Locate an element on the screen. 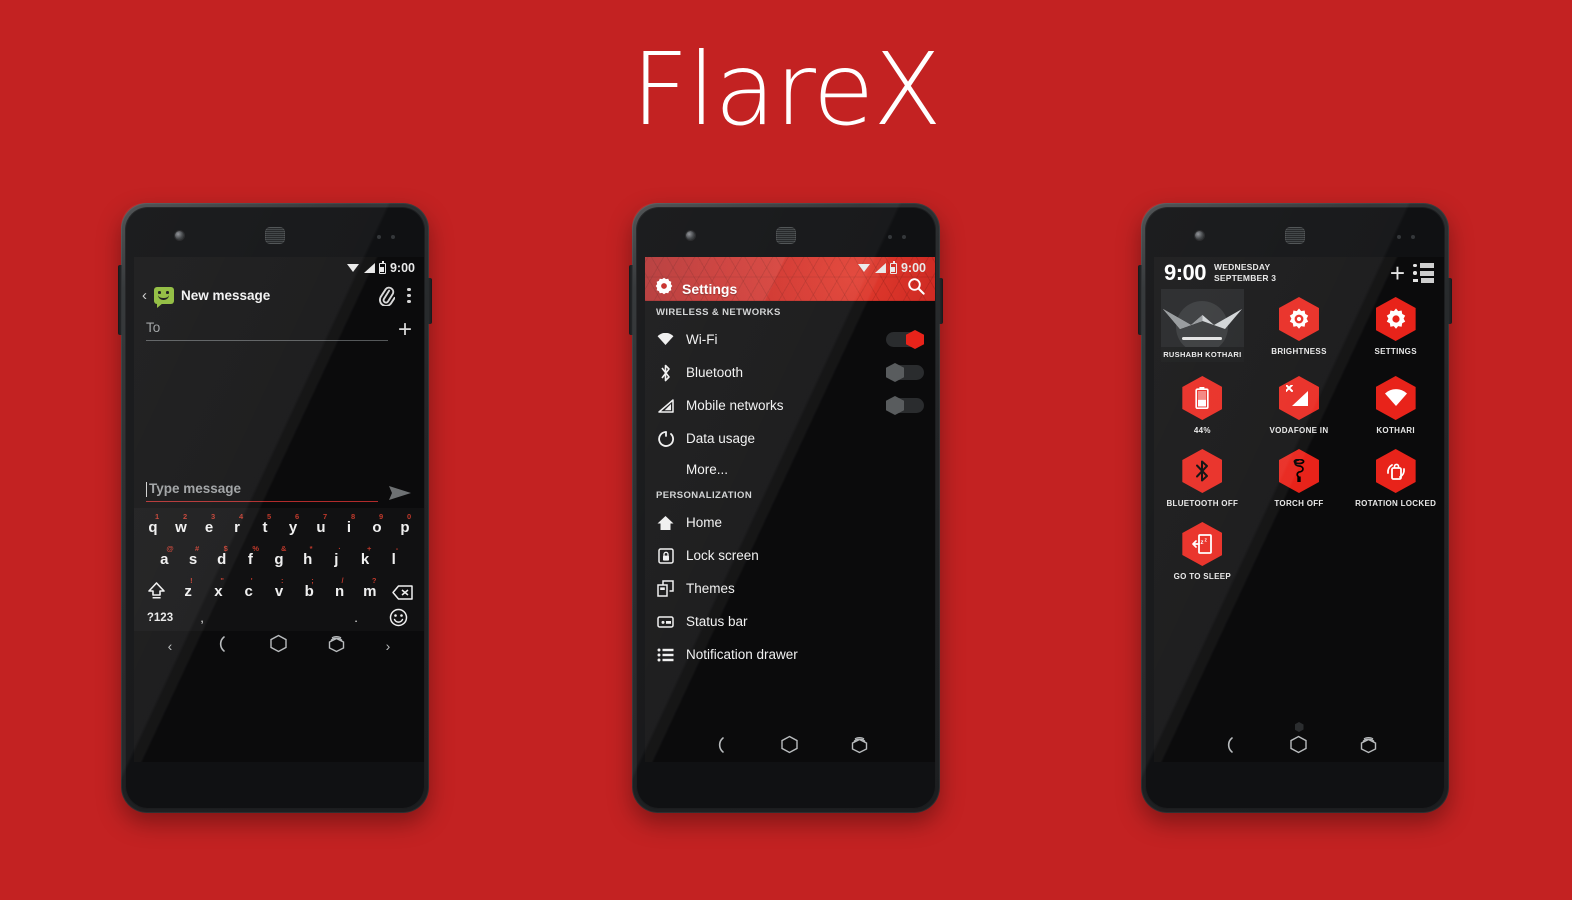  settings-item-wi-fi: Wi-Fi is located at coordinates (790, 339).